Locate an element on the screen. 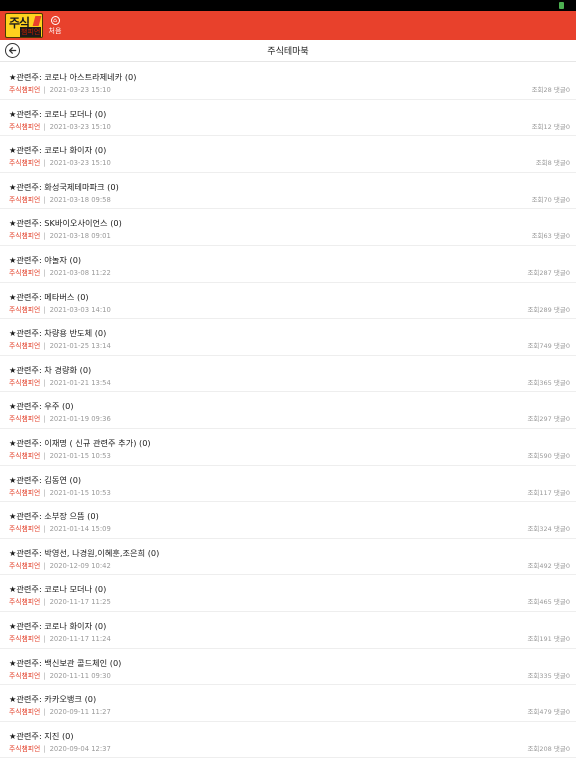  post-date: 2021-03-18 09:58 is located at coordinates (80, 199).